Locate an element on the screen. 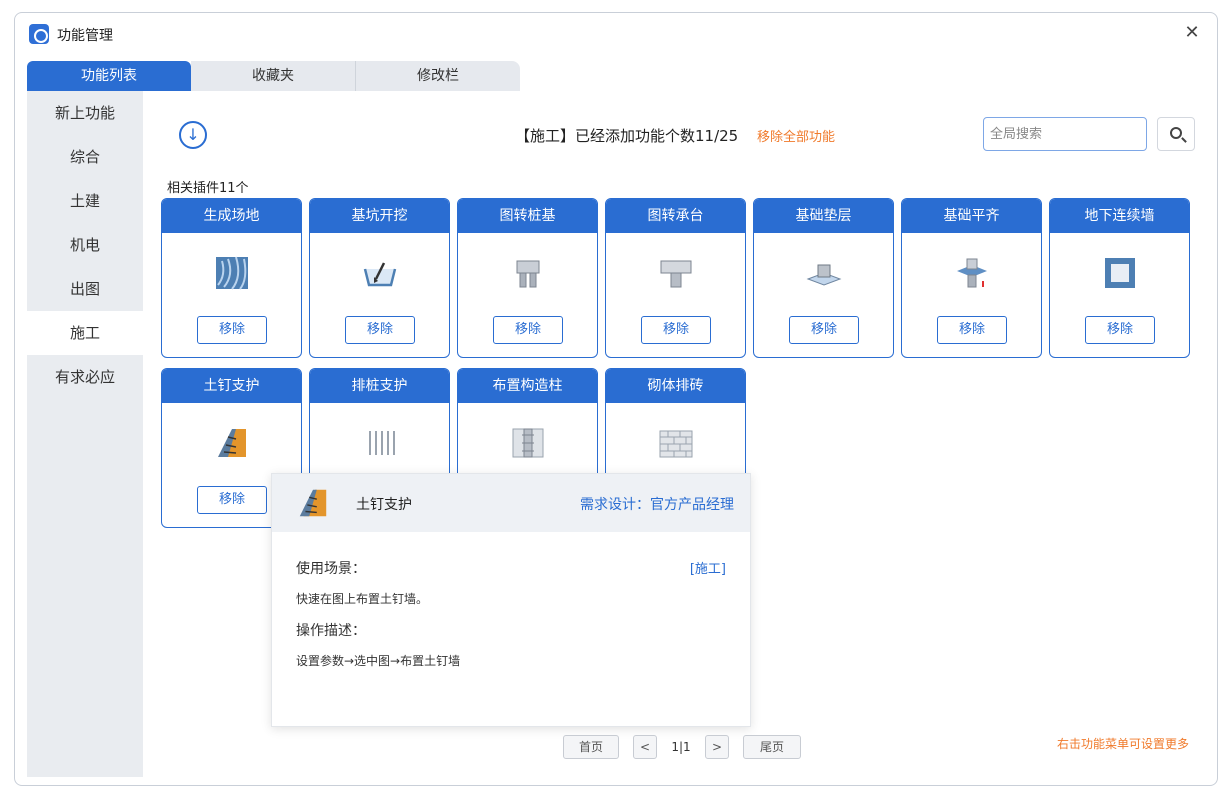 Image resolution: width=1230 pixels, height=796 pixels. card-pile-cap: 图转承台 移除 is located at coordinates (675, 278).